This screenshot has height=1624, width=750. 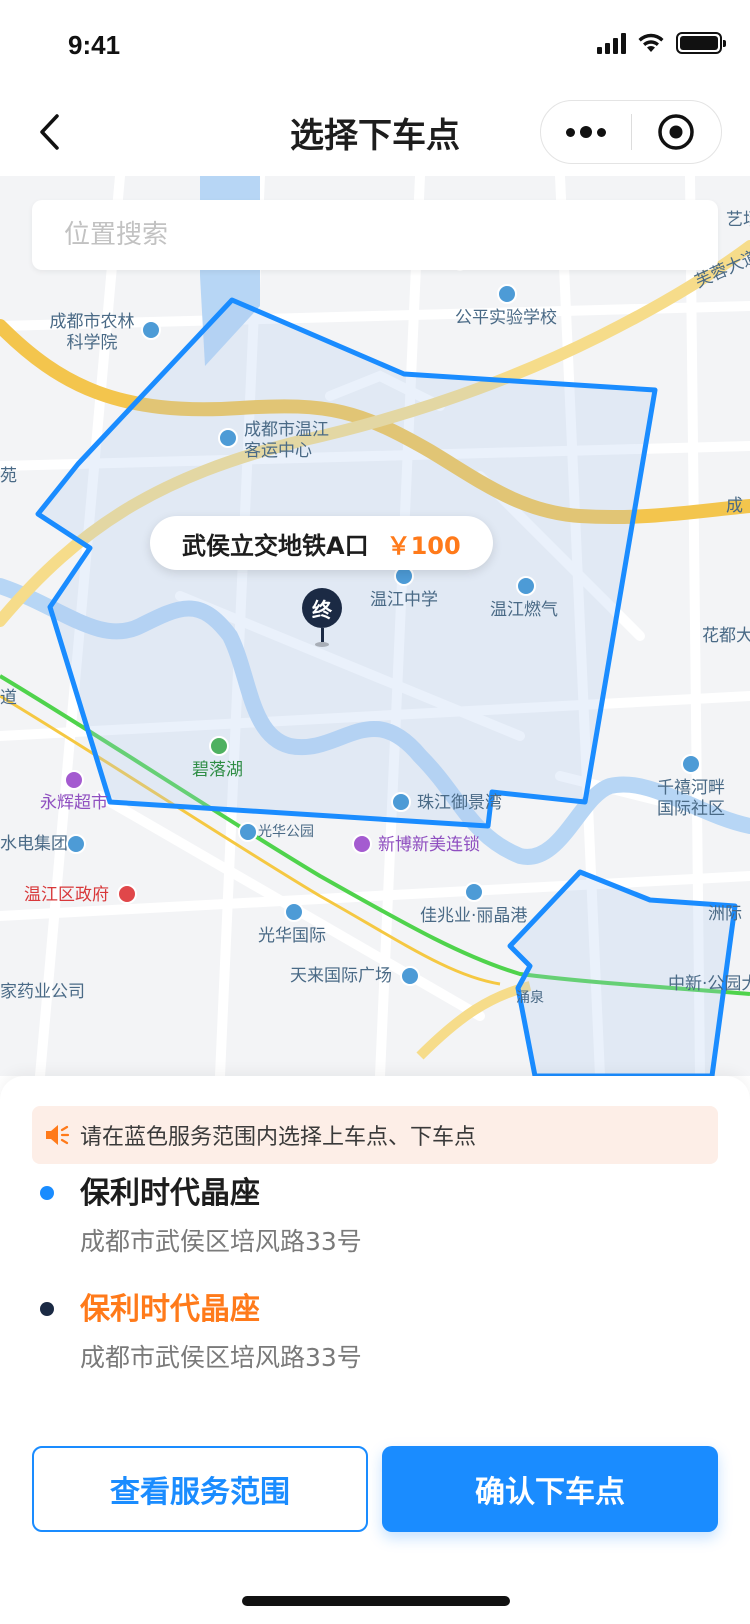 I want to click on more-button, so click(x=586, y=132).